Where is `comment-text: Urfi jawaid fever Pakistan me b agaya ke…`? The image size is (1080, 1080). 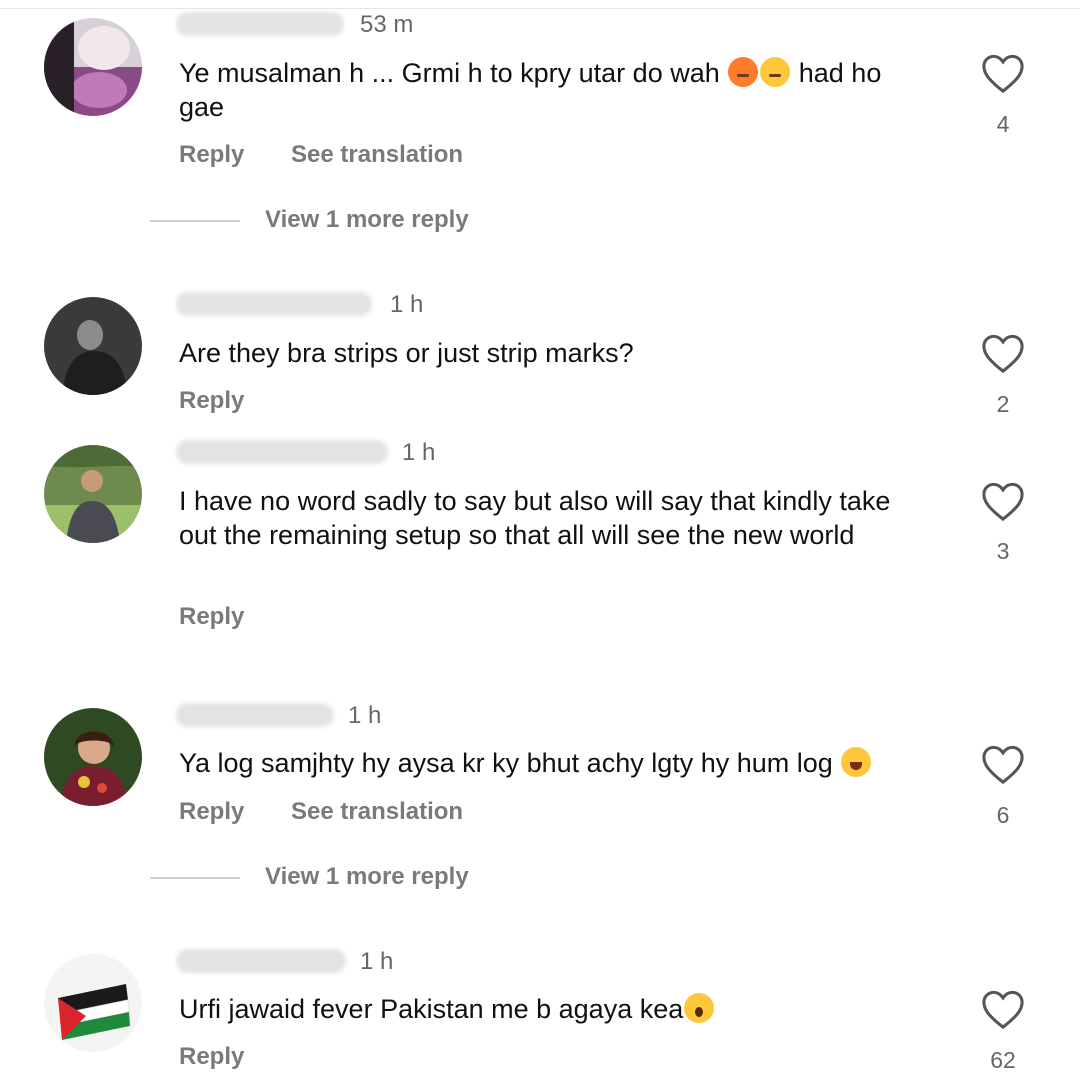
comment-text: Urfi jawaid fever Pakistan me b agaya ke… is located at coordinates (539, 1009).